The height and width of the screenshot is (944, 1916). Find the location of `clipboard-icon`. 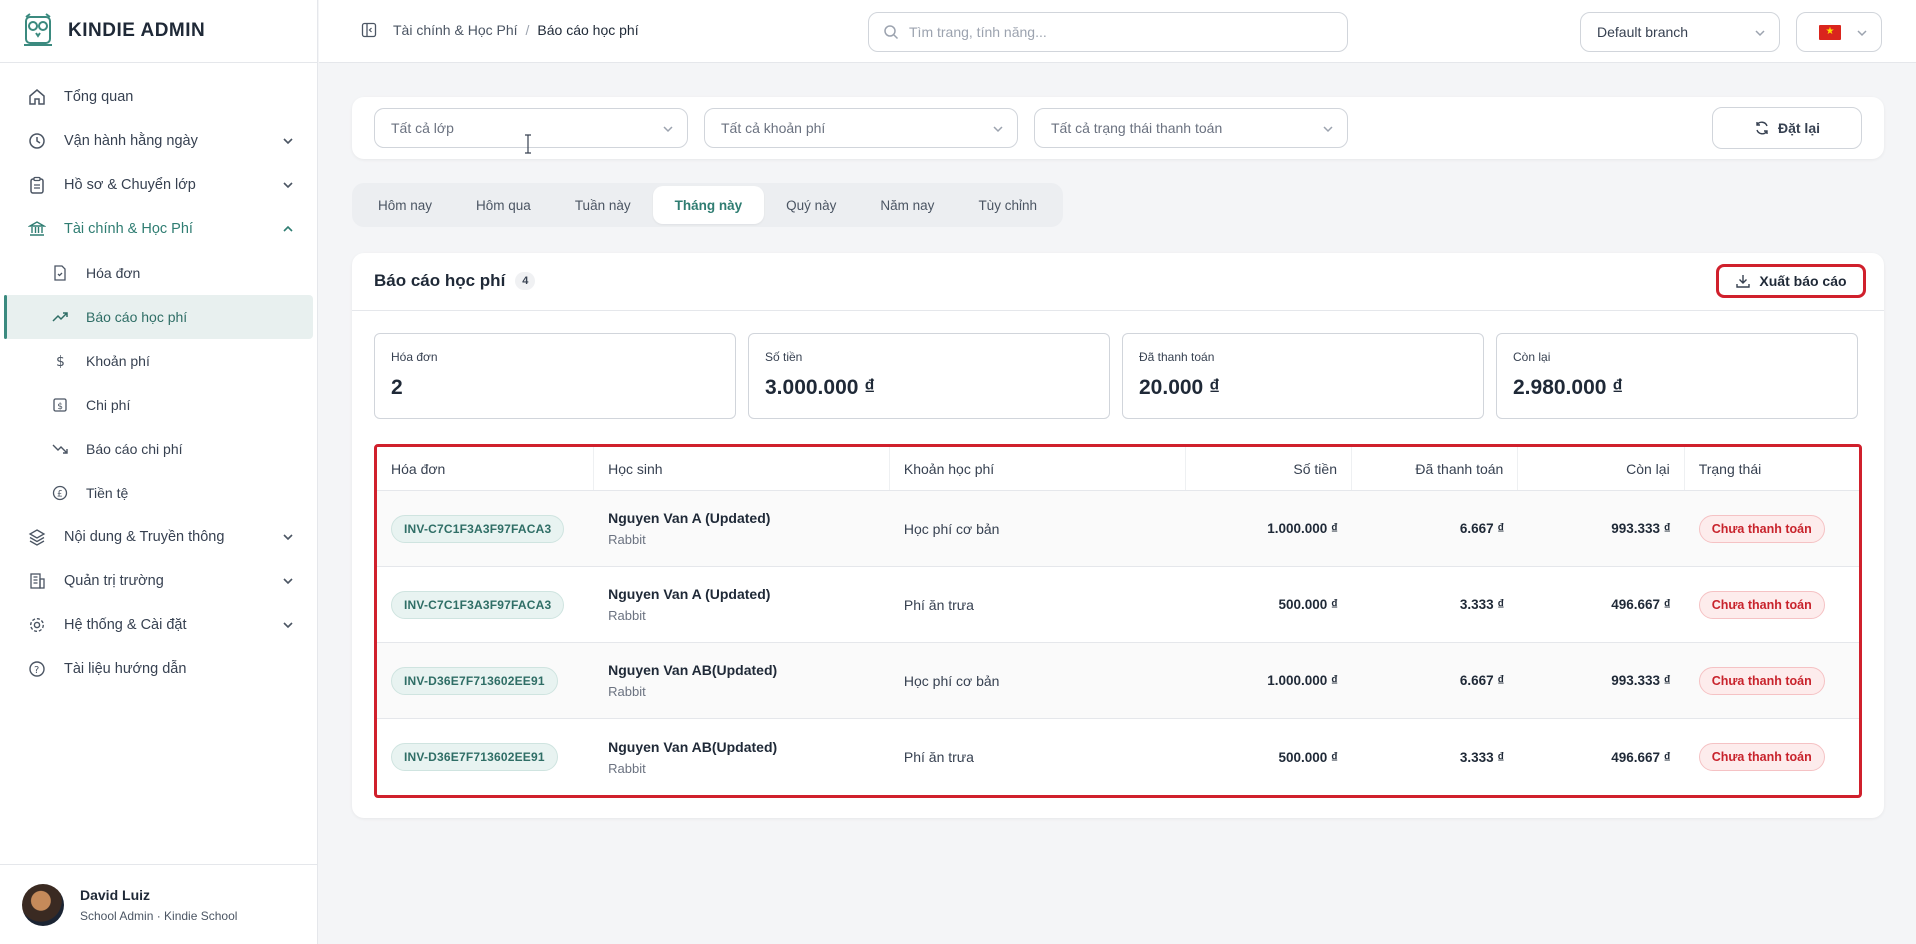

clipboard-icon is located at coordinates (37, 185).